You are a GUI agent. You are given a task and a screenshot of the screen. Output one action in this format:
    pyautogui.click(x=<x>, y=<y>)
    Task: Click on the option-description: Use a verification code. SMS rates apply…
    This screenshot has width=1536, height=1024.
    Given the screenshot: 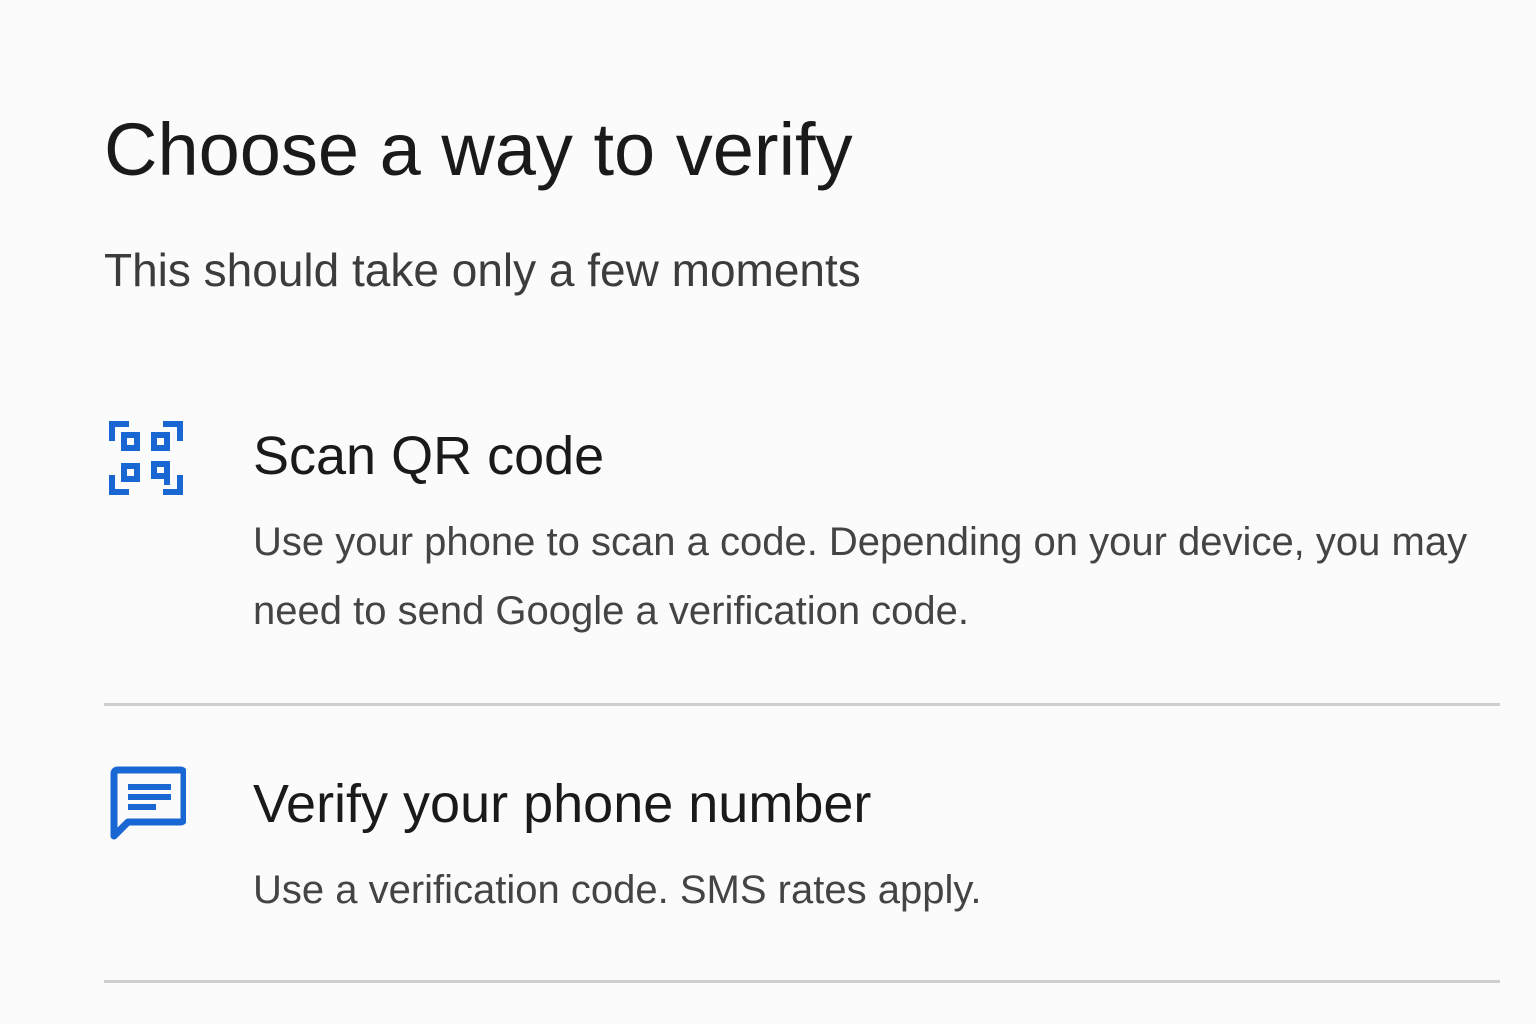 What is the action you would take?
    pyautogui.click(x=617, y=890)
    